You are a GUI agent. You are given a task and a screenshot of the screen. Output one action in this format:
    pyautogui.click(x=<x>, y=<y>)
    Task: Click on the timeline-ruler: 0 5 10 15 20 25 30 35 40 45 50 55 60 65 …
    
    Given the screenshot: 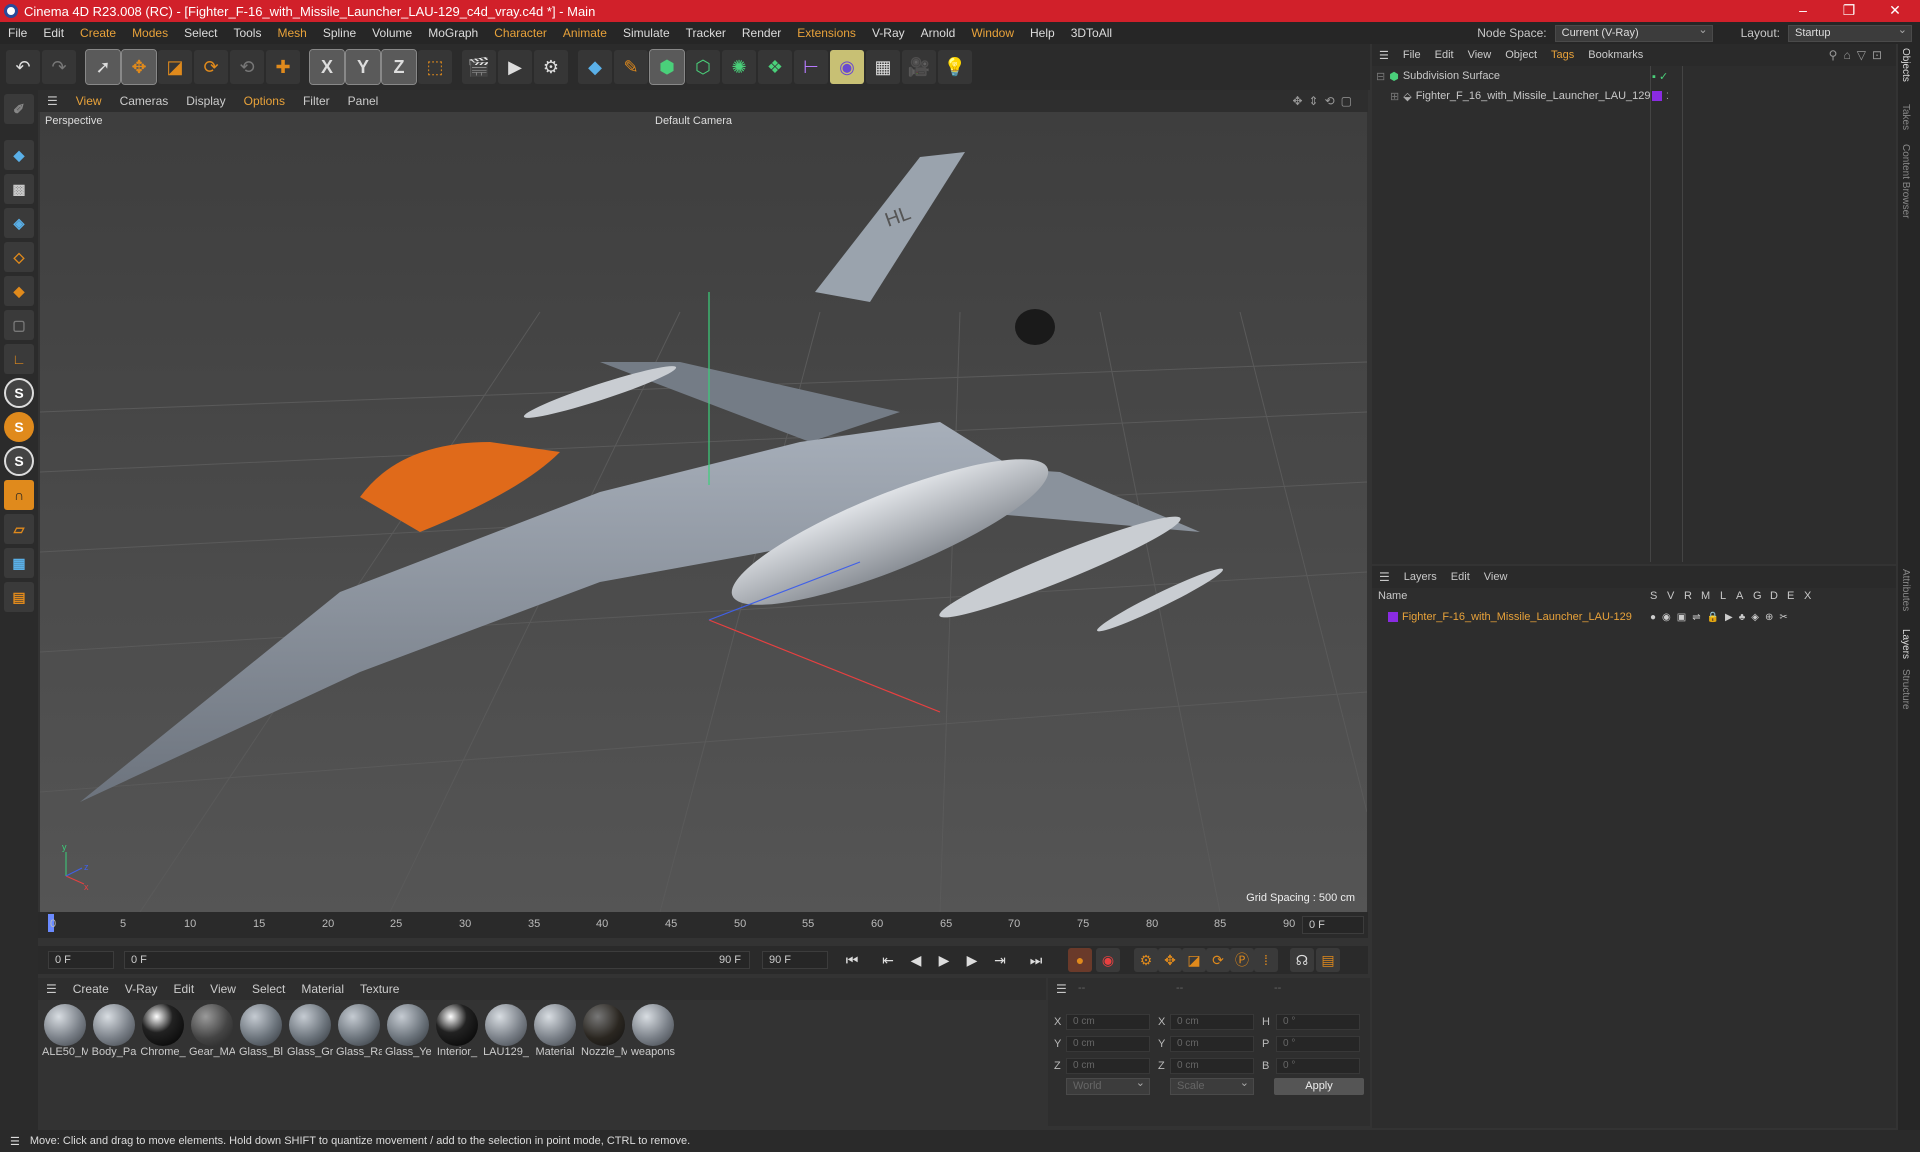 What is the action you would take?
    pyautogui.click(x=703, y=925)
    